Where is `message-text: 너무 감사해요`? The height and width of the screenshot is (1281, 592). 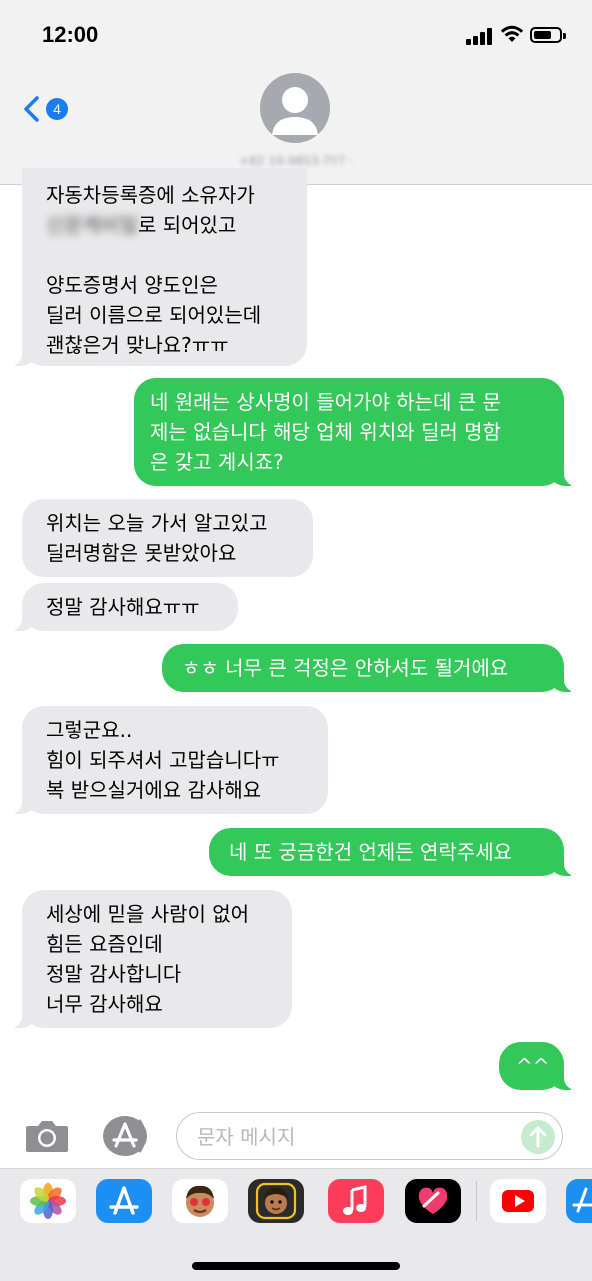 message-text: 너무 감사해요 is located at coordinates (104, 1004).